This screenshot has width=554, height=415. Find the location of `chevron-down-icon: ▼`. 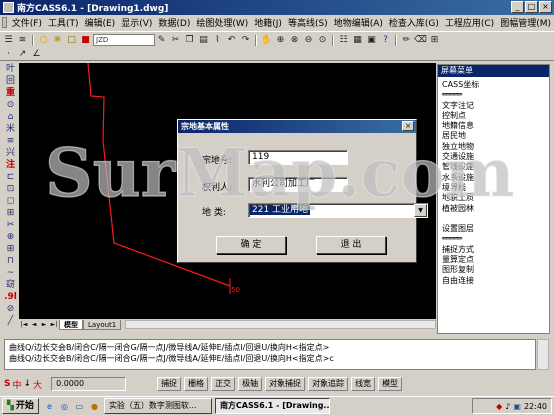

chevron-down-icon: ▼ is located at coordinates (420, 210).